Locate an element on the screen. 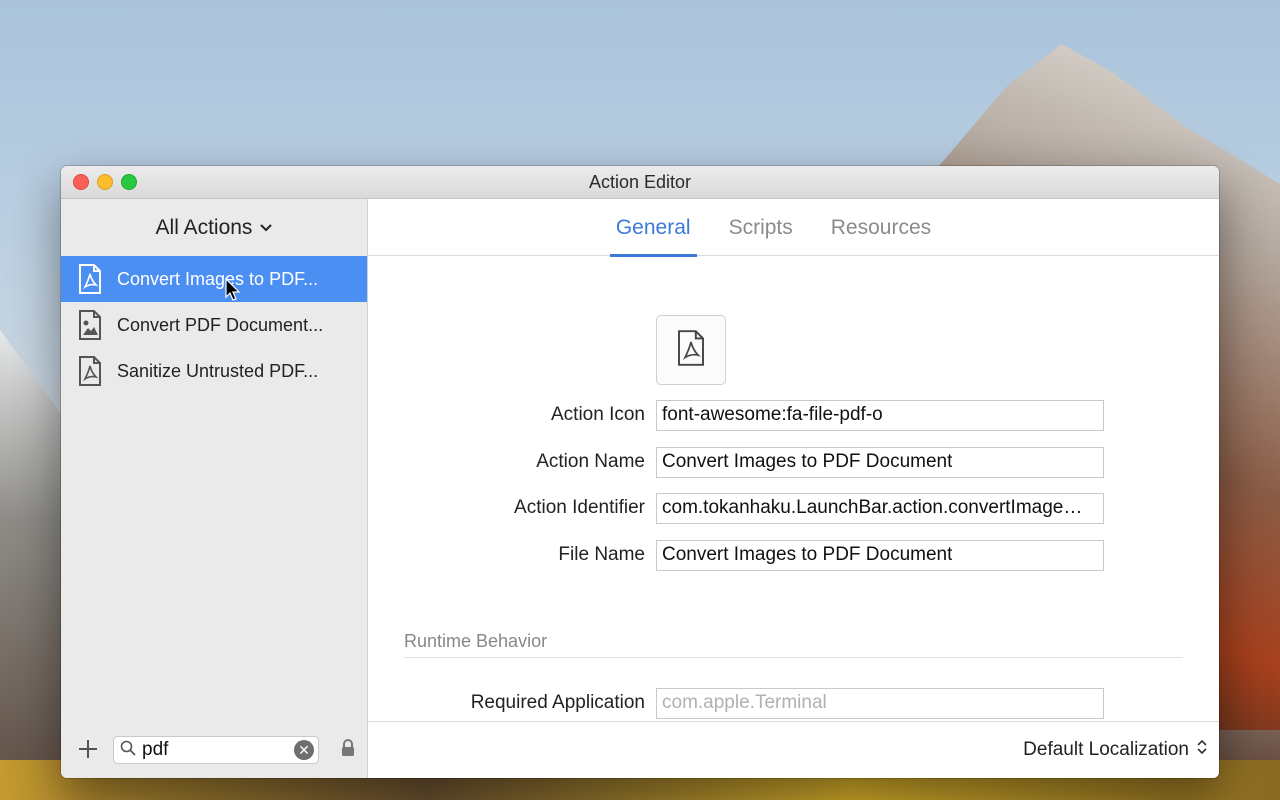  required-application-row: Required Application com.apple.Terminal is located at coordinates (736, 703).